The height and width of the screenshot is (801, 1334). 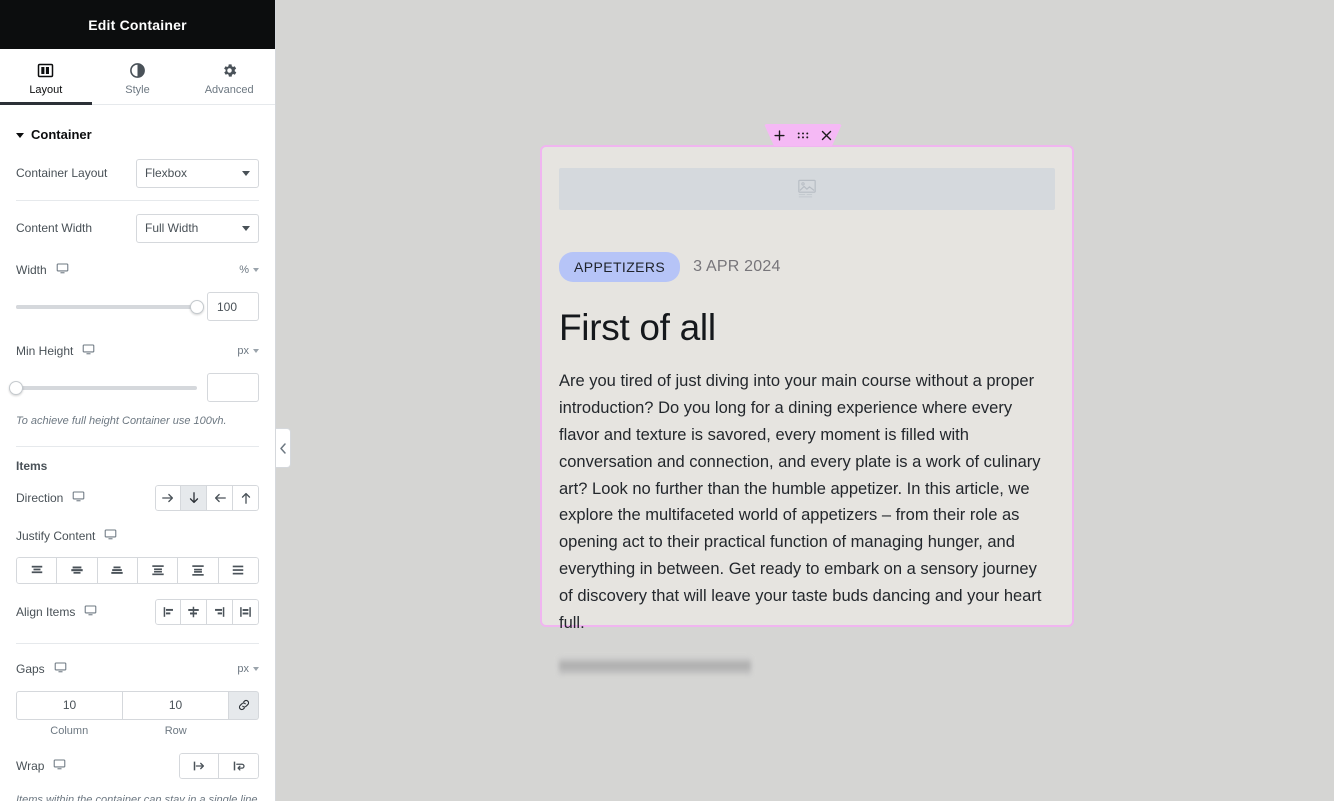 I want to click on justify-option-flex-end, so click(x=117, y=570).